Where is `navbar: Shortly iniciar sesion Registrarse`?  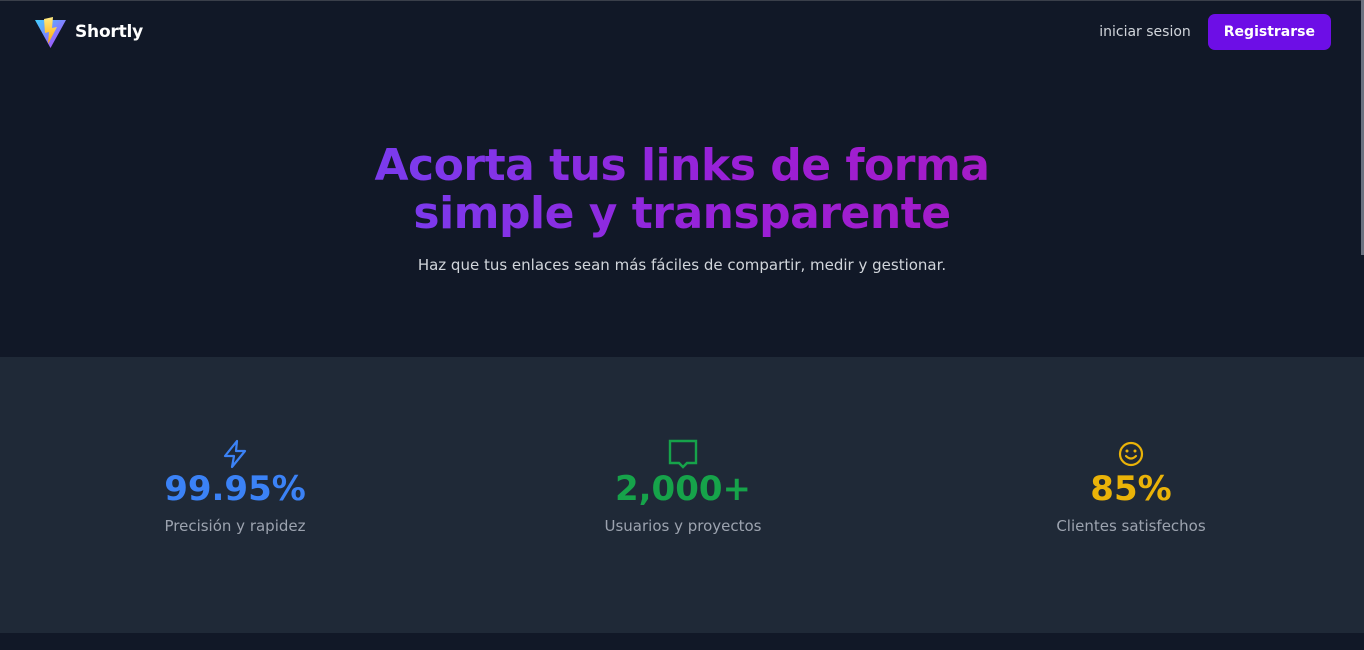 navbar: Shortly iniciar sesion Registrarse is located at coordinates (682, 32).